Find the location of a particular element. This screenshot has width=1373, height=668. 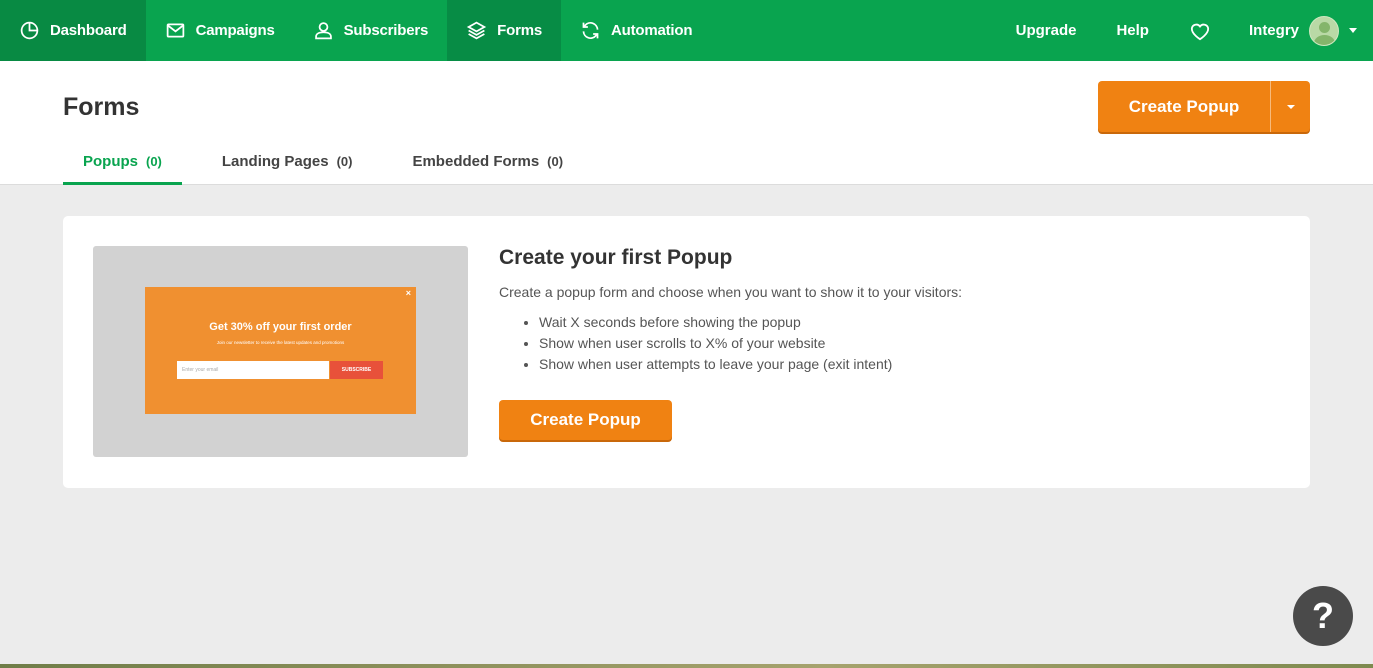

create-first-popup-button: Create Popup is located at coordinates (585, 420).